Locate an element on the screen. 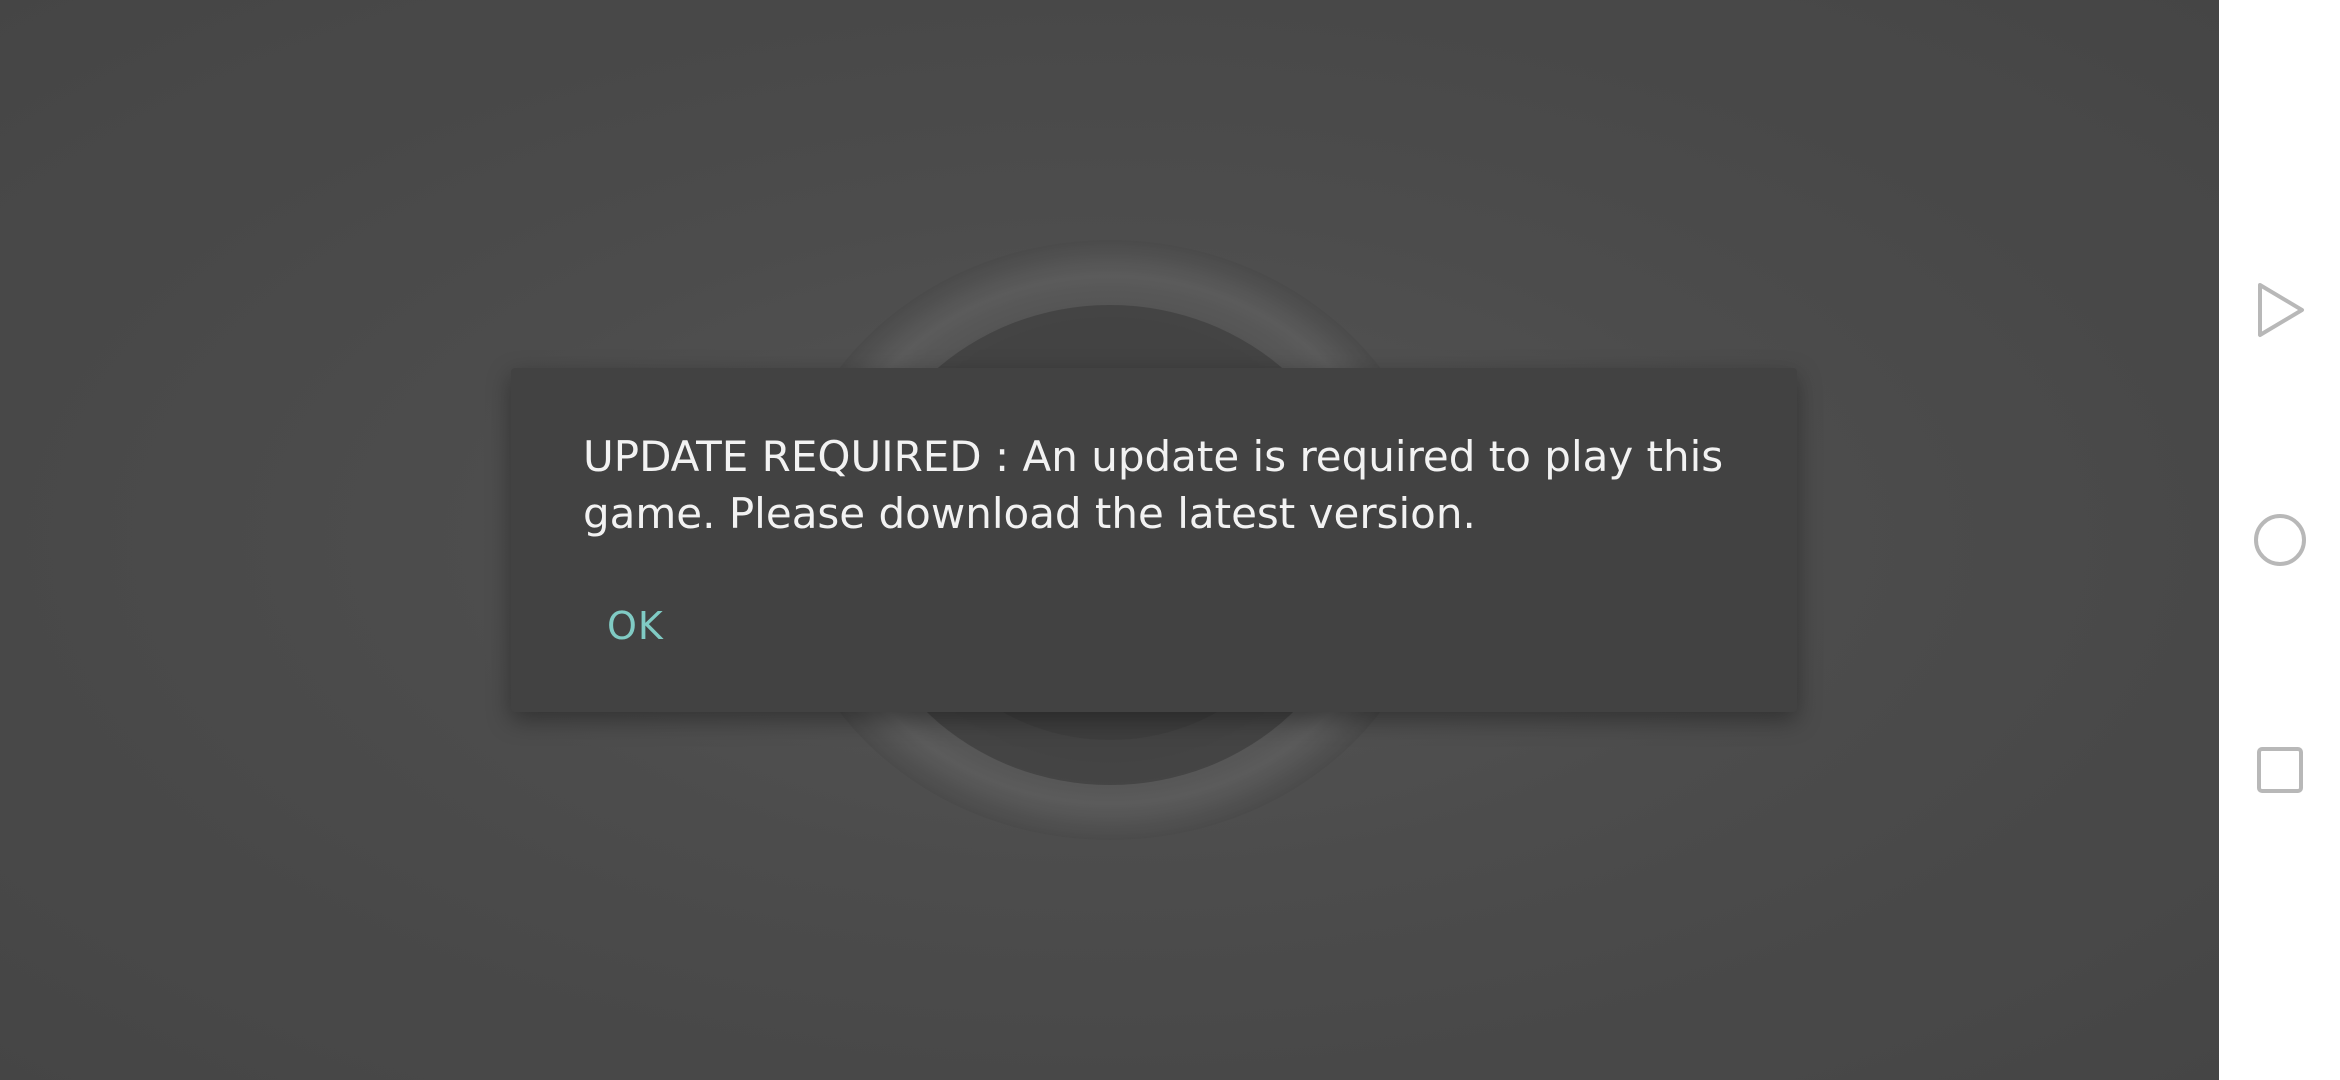 Image resolution: width=2340 pixels, height=1080 pixels. recents-button is located at coordinates (2280, 770).